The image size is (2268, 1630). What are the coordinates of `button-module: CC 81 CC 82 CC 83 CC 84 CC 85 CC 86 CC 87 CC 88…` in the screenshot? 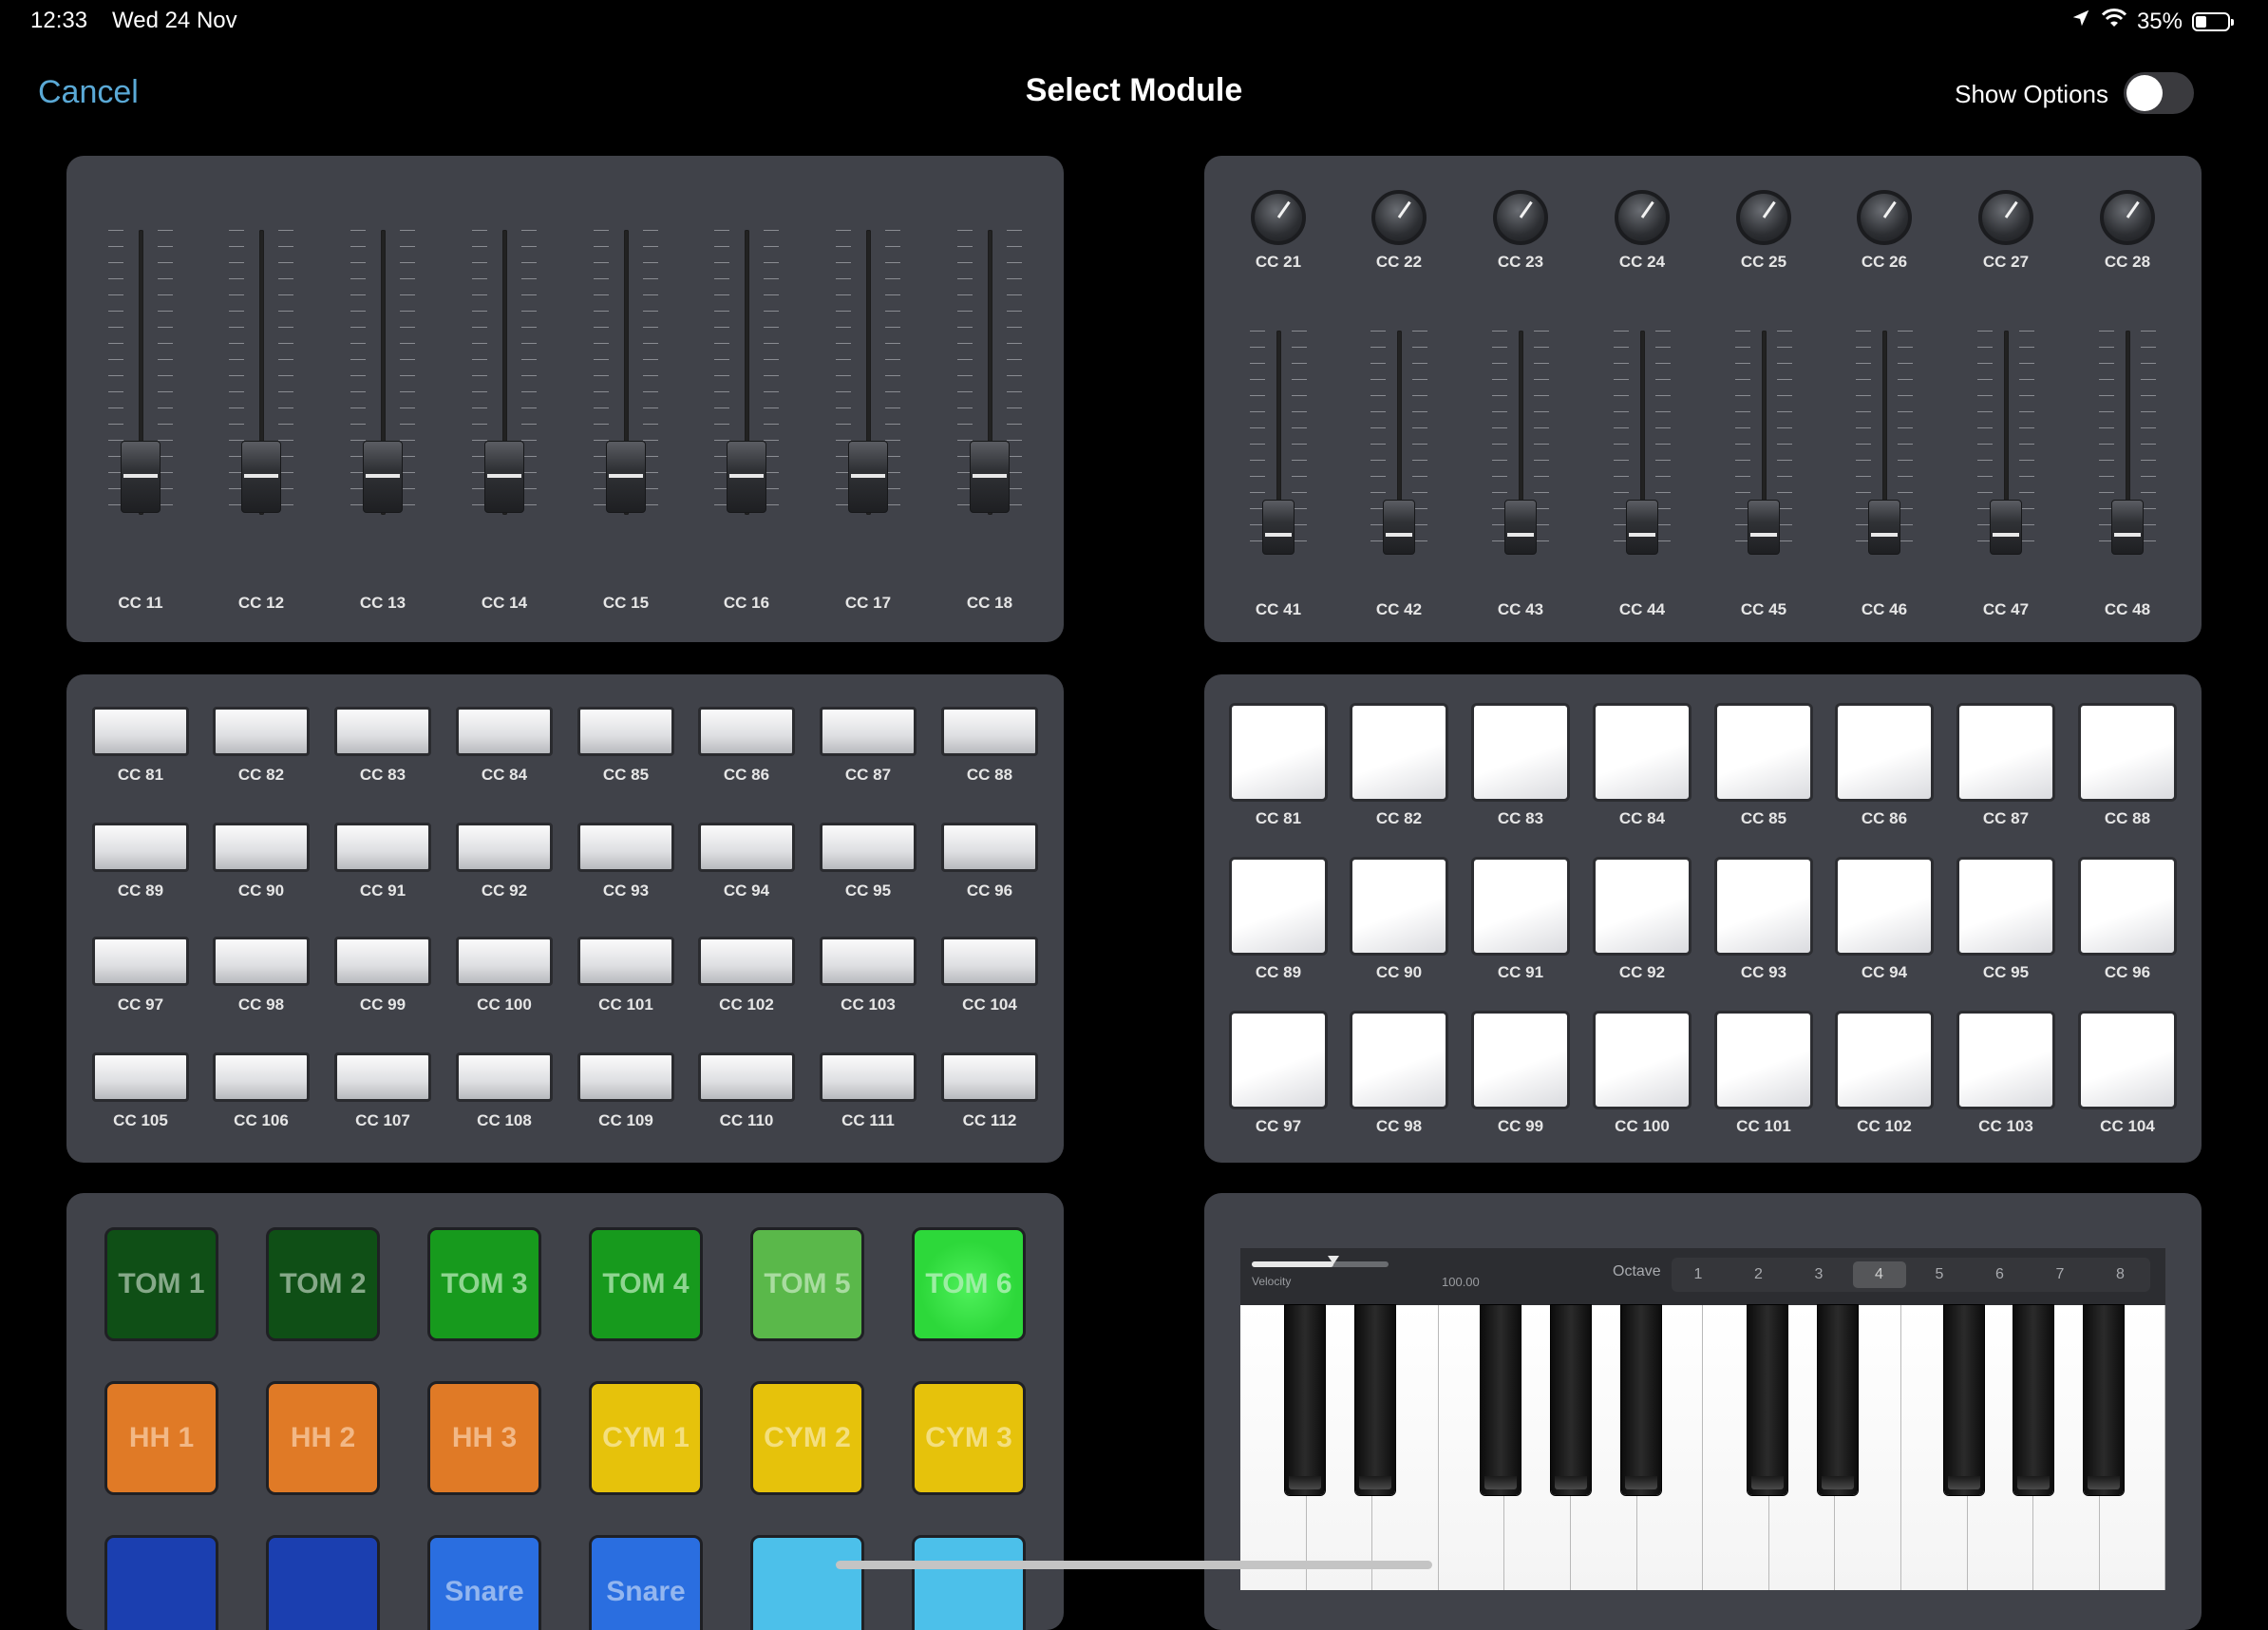 It's located at (565, 918).